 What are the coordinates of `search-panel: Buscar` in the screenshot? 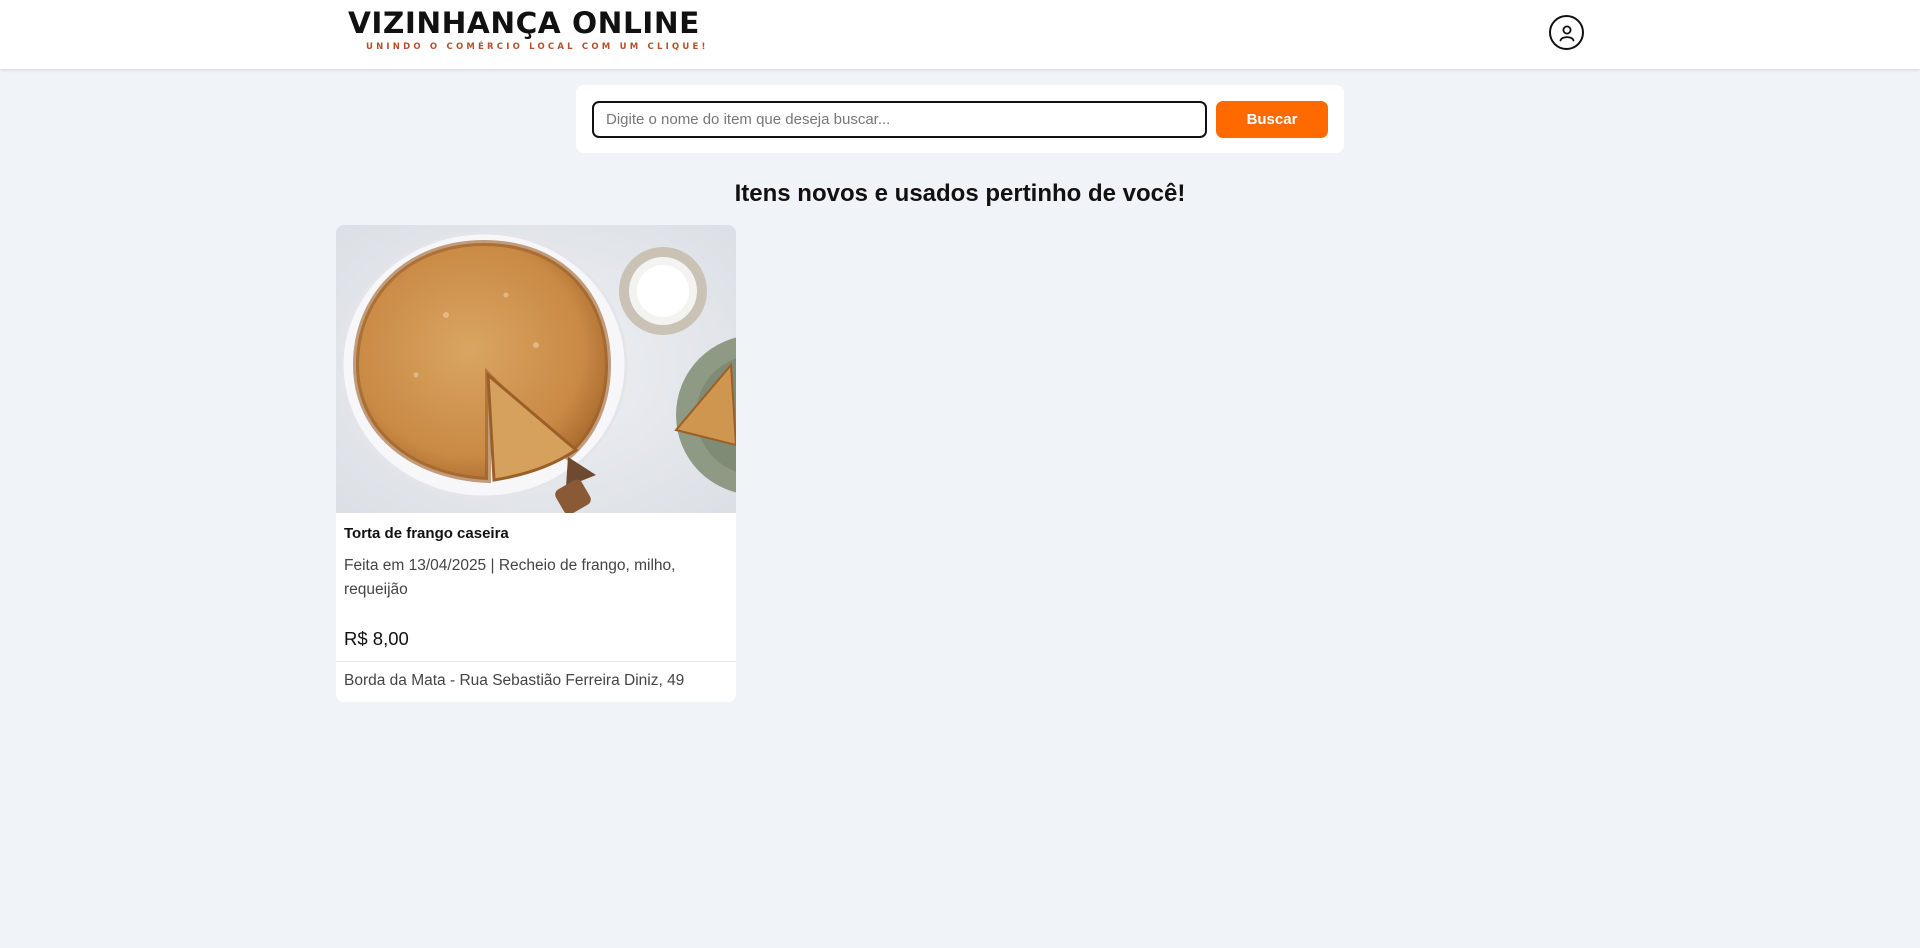 It's located at (960, 119).